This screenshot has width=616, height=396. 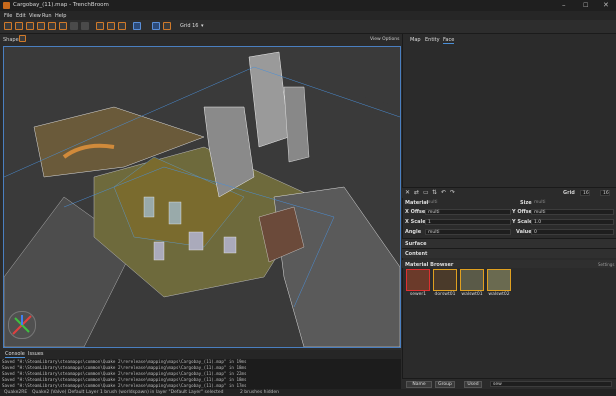 I want to click on angle-field: multi, so click(x=468, y=232).